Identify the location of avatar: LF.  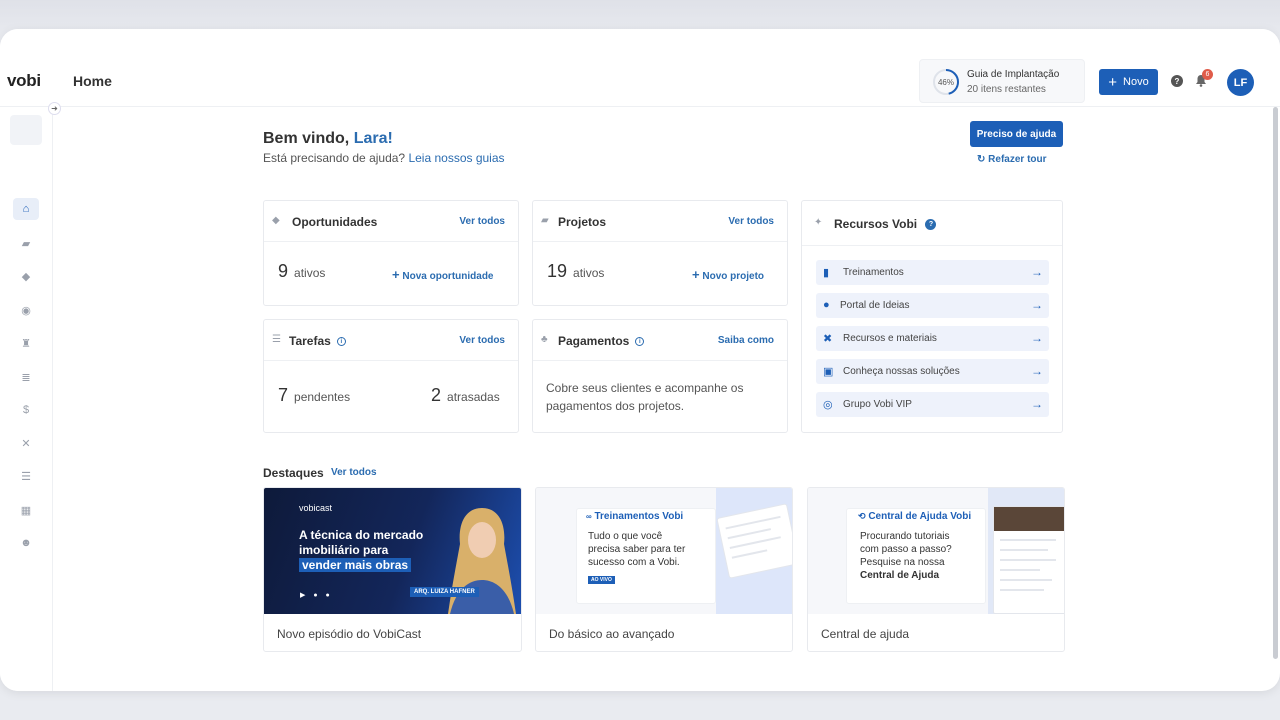
(1240, 82).